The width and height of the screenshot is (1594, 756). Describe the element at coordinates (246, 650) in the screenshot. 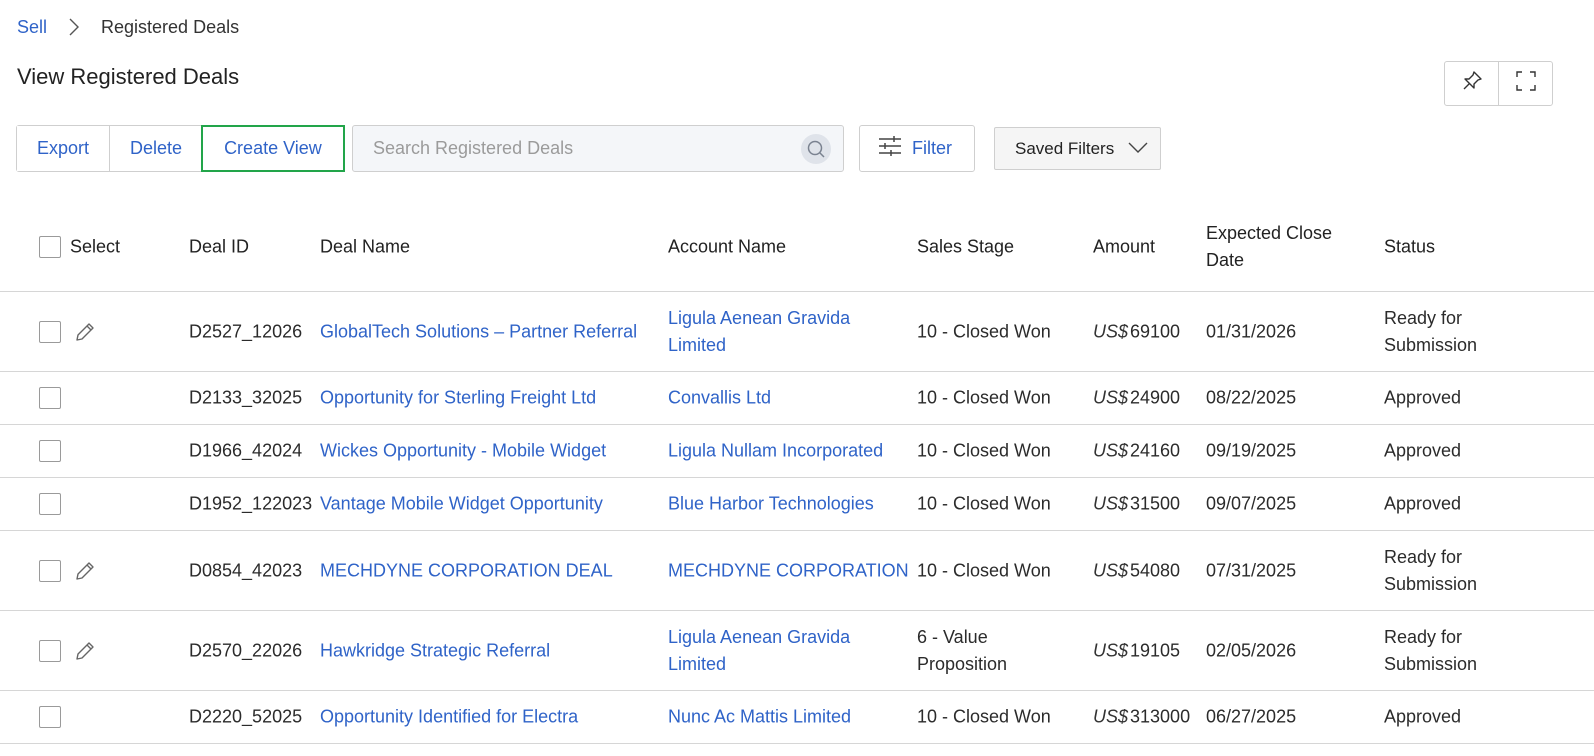

I see `deal-id: D2570_22026` at that location.